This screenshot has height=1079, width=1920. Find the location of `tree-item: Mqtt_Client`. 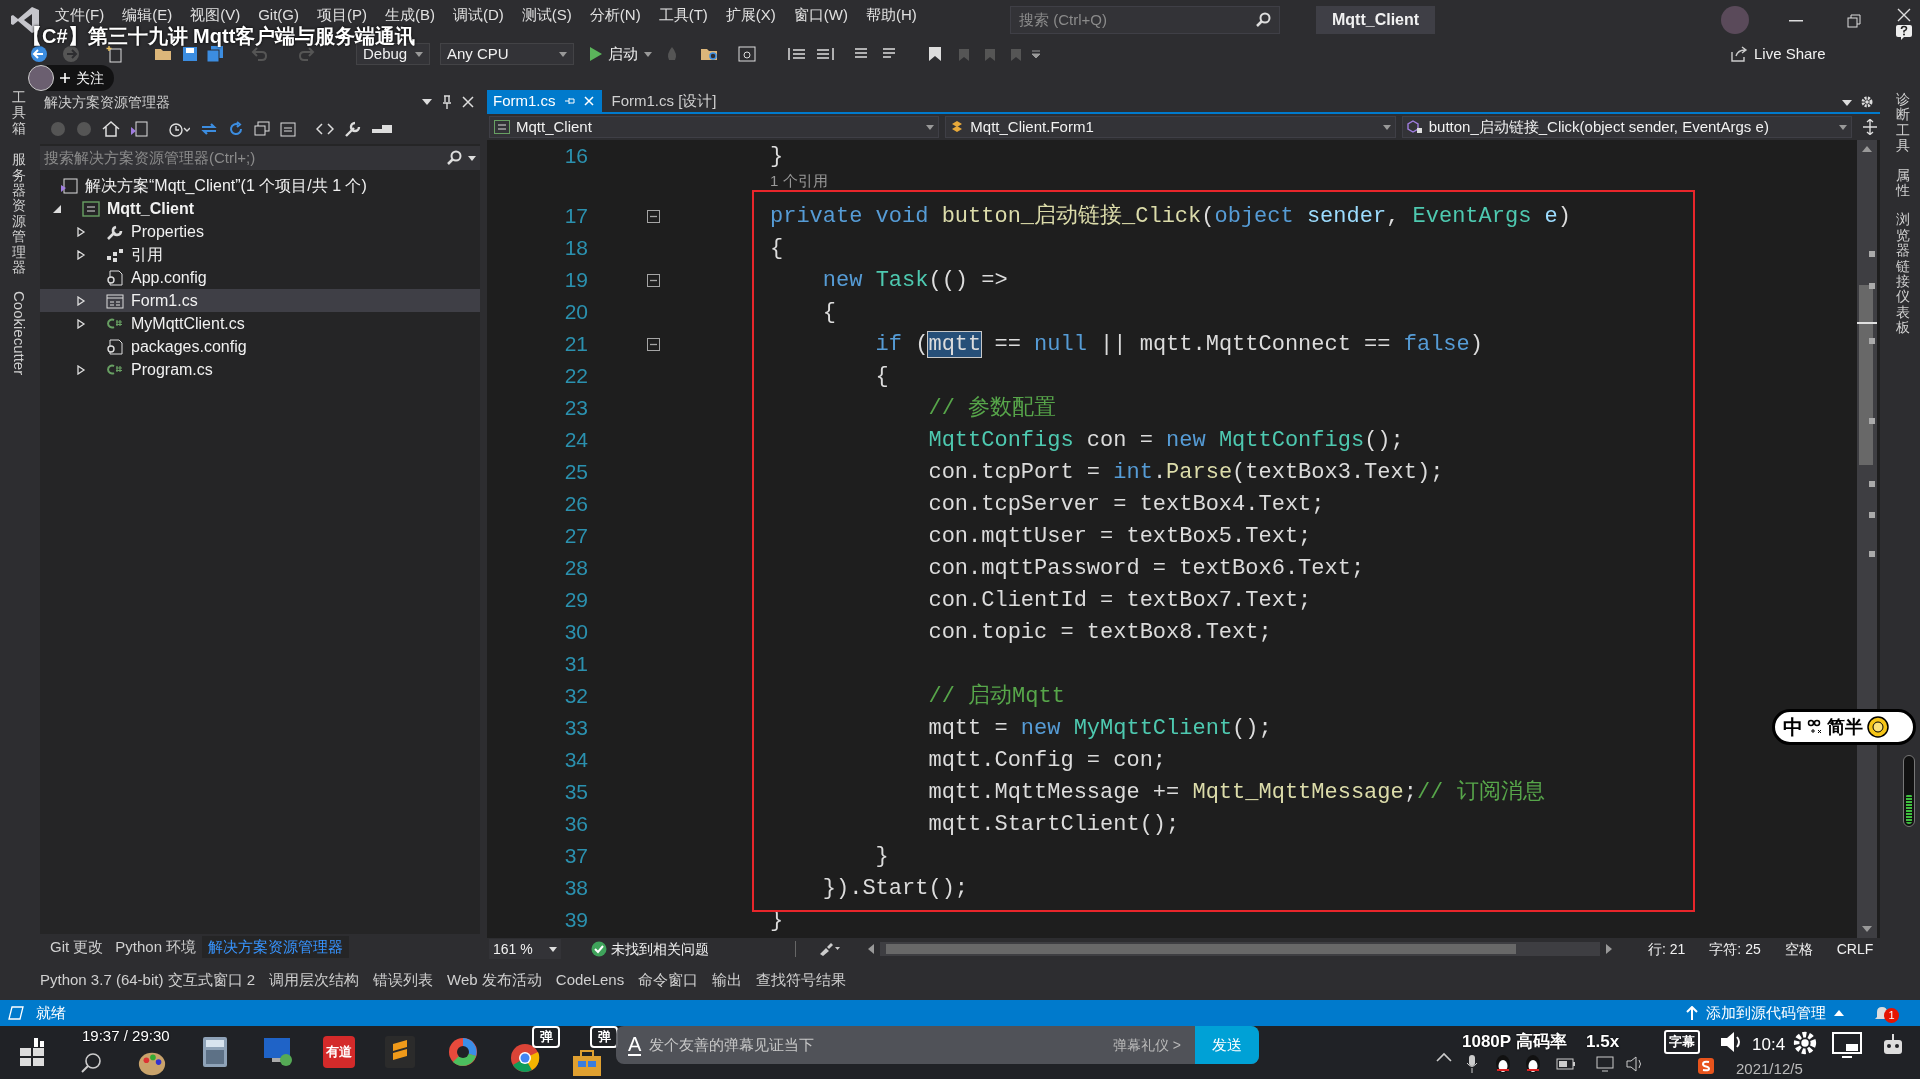

tree-item: Mqtt_Client is located at coordinates (260, 208).